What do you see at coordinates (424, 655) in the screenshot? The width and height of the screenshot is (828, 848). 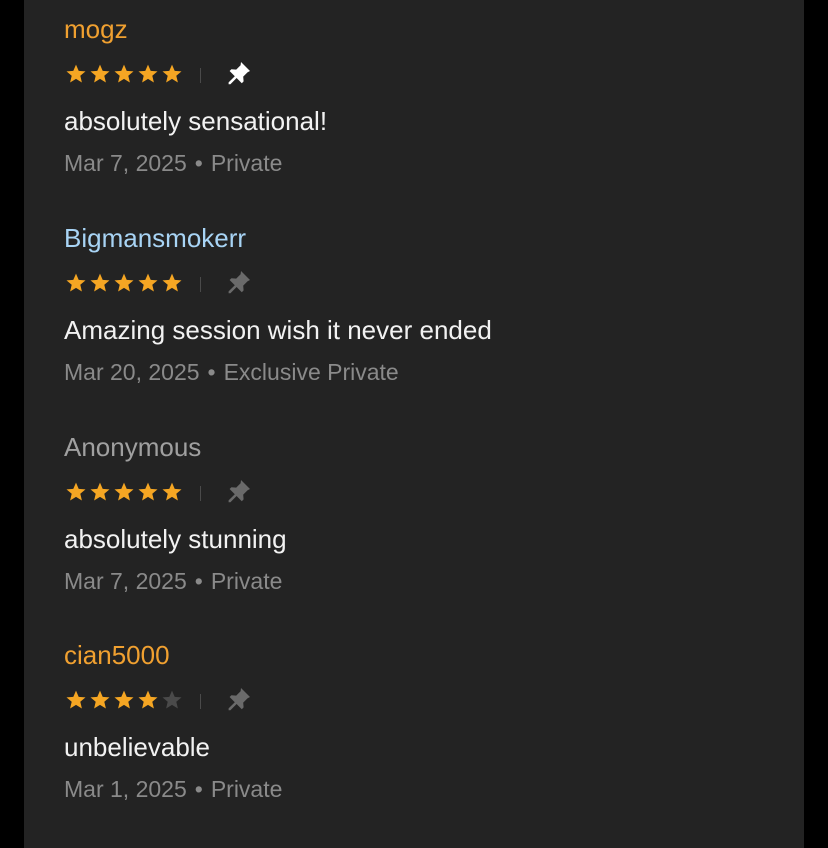 I see `reviewer-name: cian5000` at bounding box center [424, 655].